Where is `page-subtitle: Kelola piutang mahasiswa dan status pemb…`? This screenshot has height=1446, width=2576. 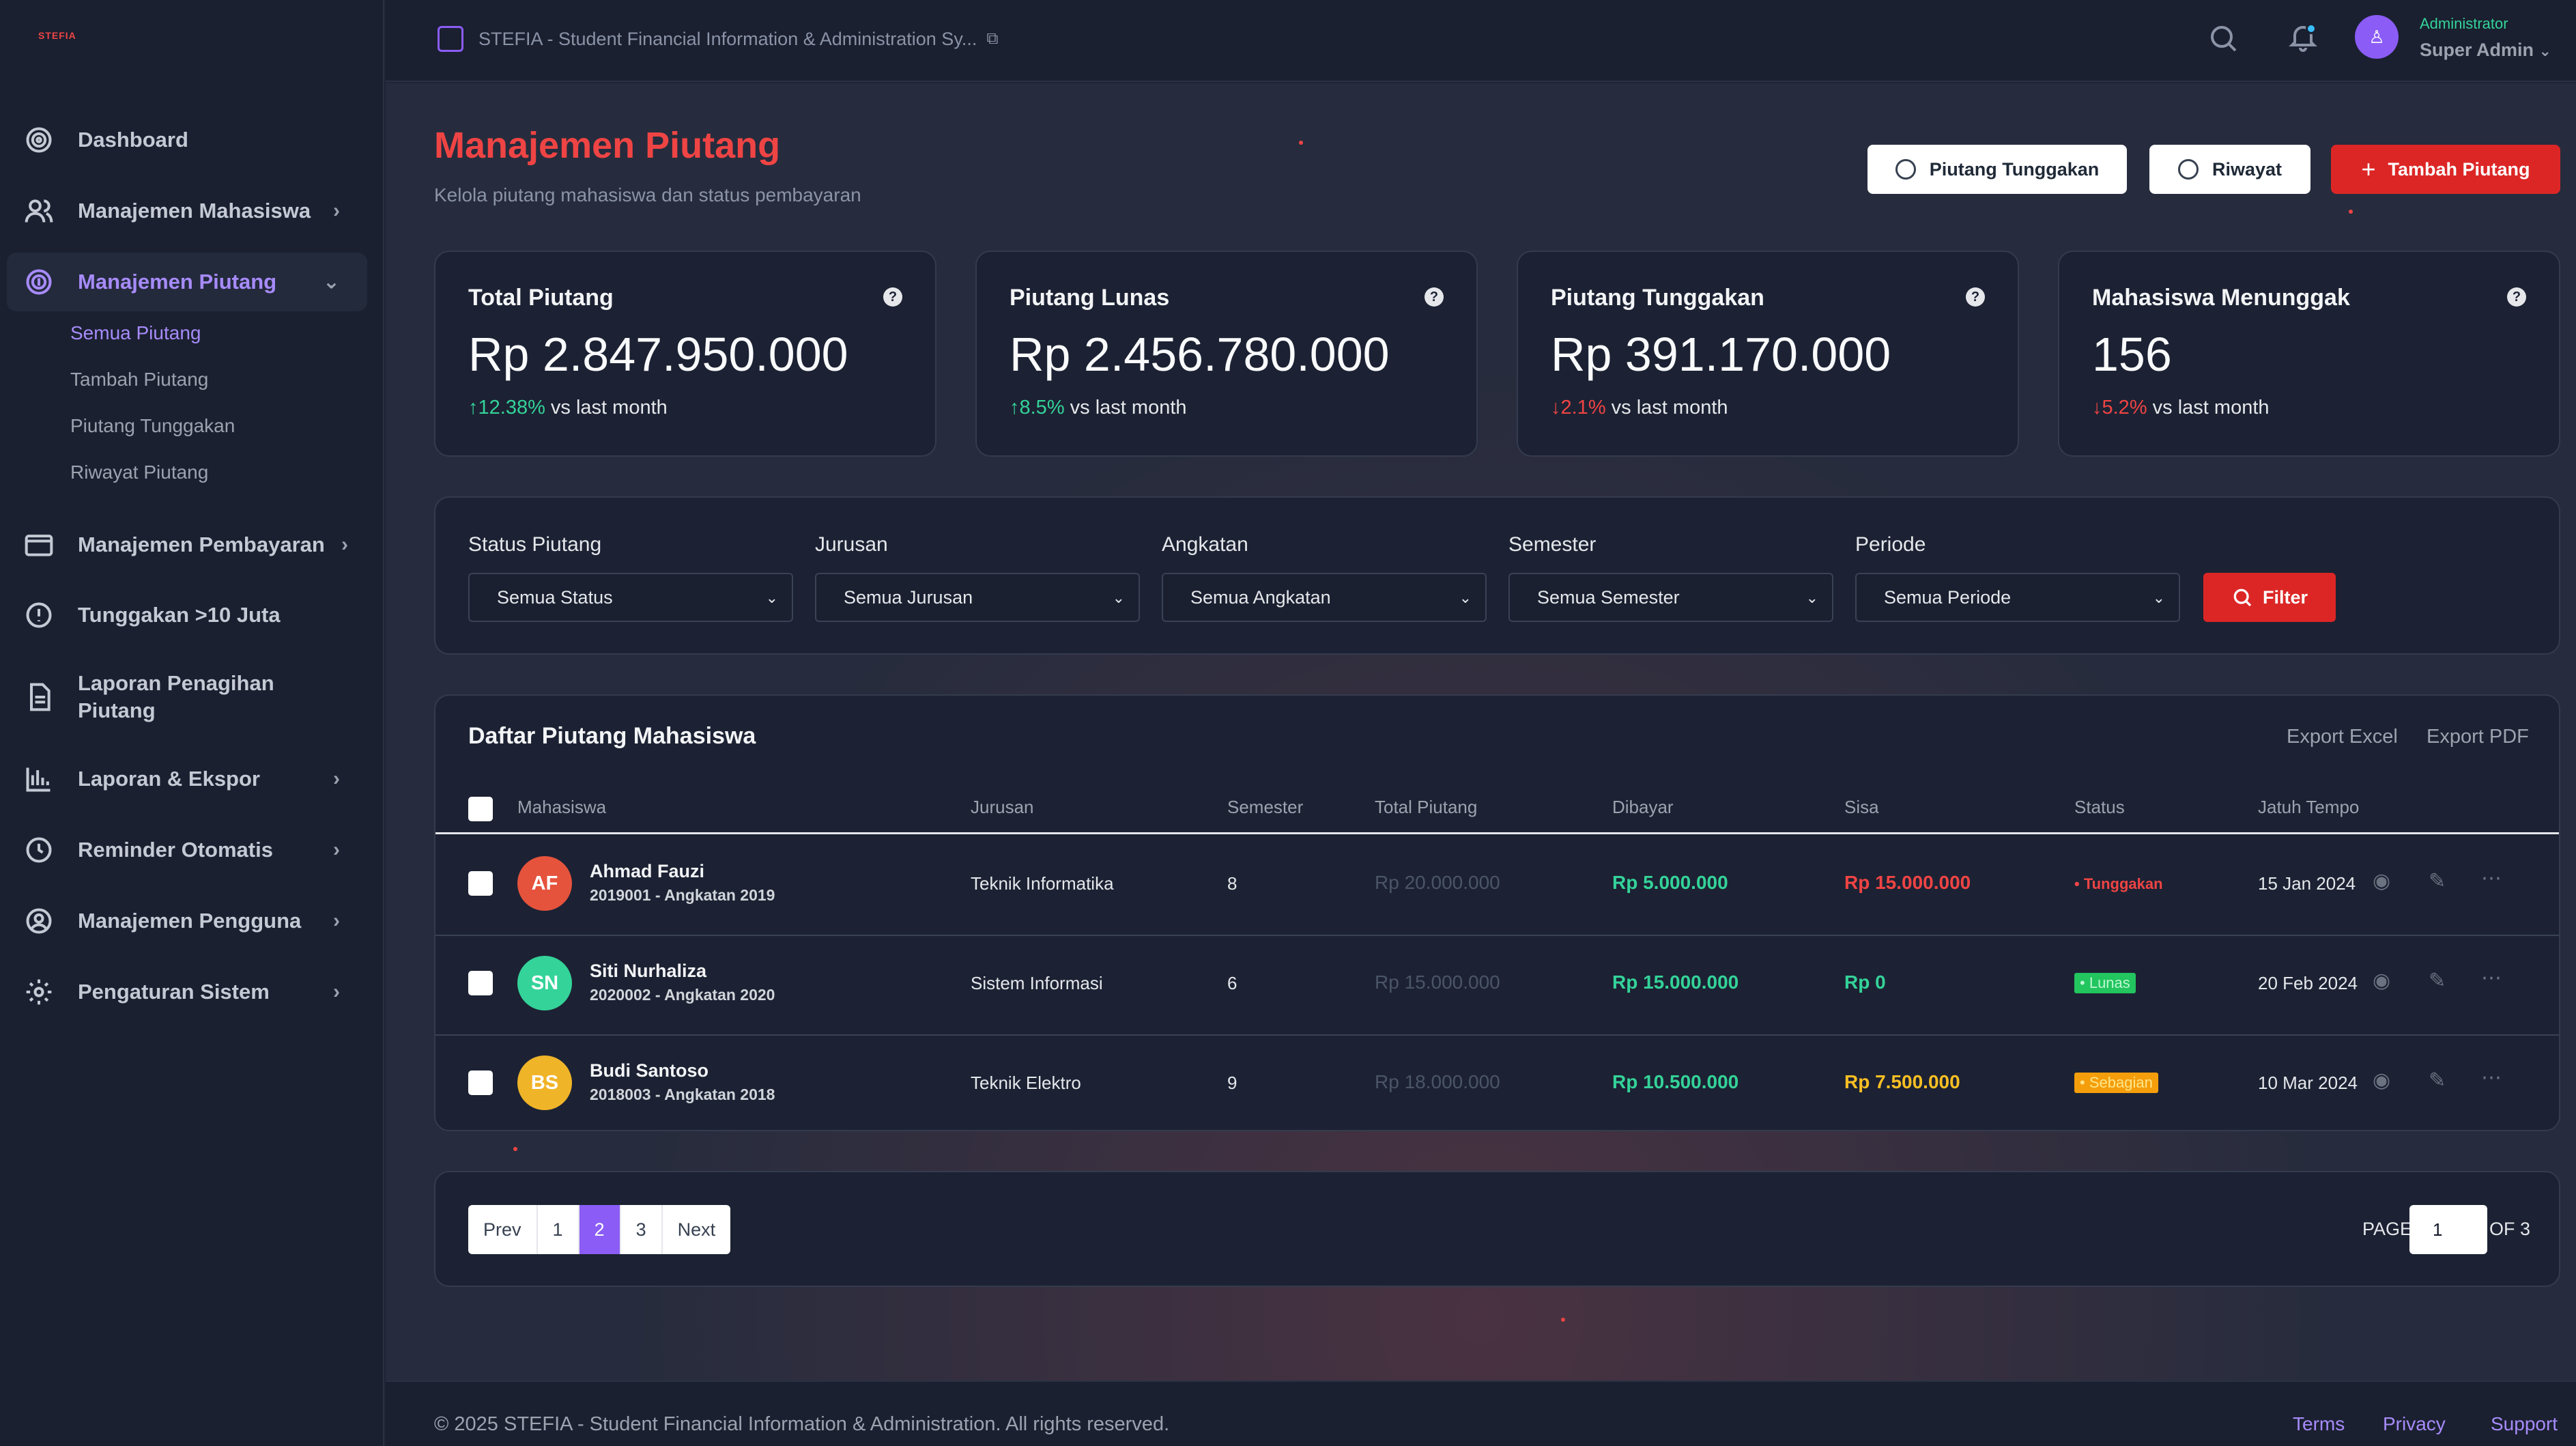 page-subtitle: Kelola piutang mahasiswa dan status pemb… is located at coordinates (647, 194).